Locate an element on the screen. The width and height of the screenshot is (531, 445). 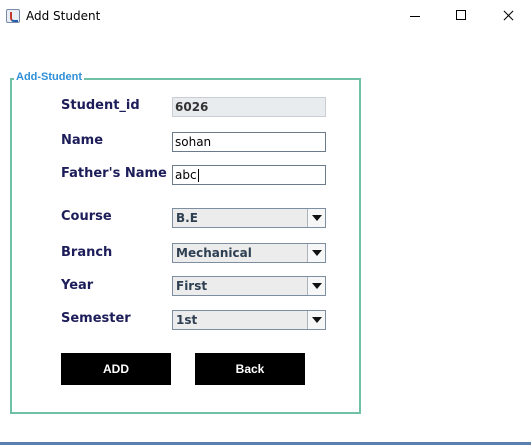
year-selected-value: First is located at coordinates (192, 286).